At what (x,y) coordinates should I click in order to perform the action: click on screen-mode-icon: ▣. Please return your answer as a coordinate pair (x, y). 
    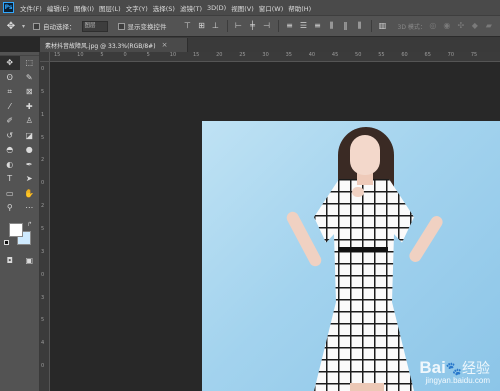
    Looking at the image, I should click on (30, 261).